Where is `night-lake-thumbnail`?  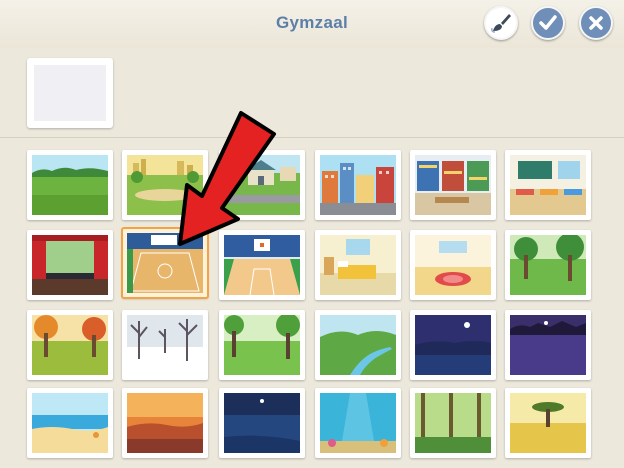
night-lake-thumbnail is located at coordinates (453, 345).